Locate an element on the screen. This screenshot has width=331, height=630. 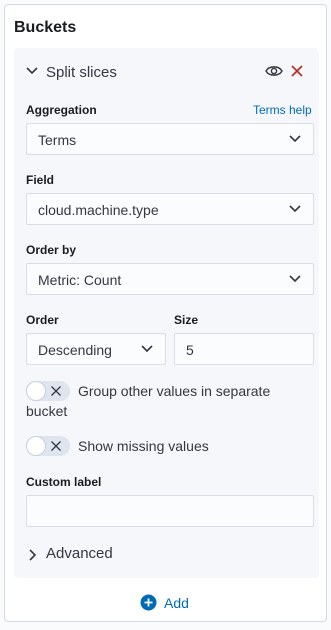
bucket-header-label: Split slices is located at coordinates (81, 72).